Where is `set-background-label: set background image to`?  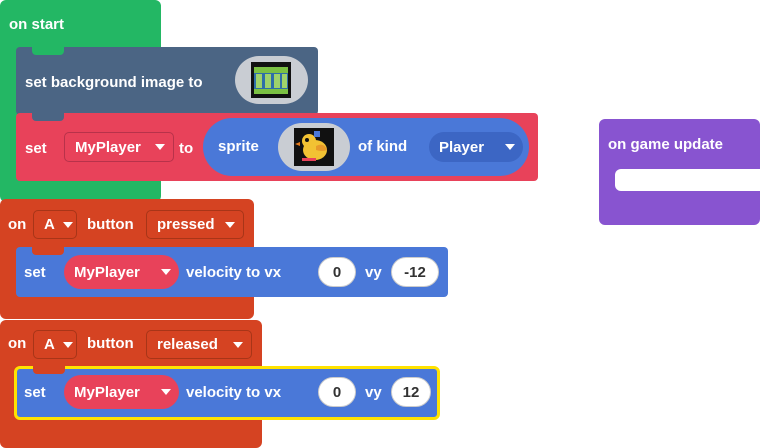 set-background-label: set background image to is located at coordinates (114, 82).